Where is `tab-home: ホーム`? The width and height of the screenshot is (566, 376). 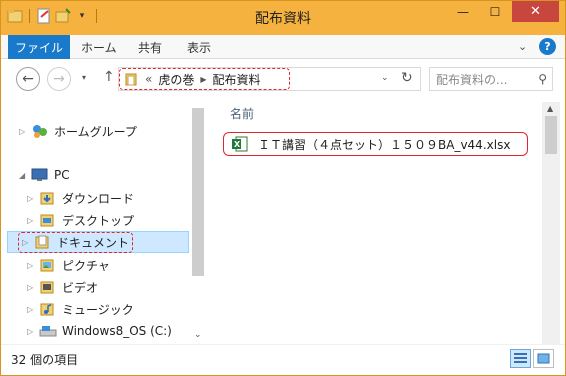 tab-home: ホーム is located at coordinates (99, 47).